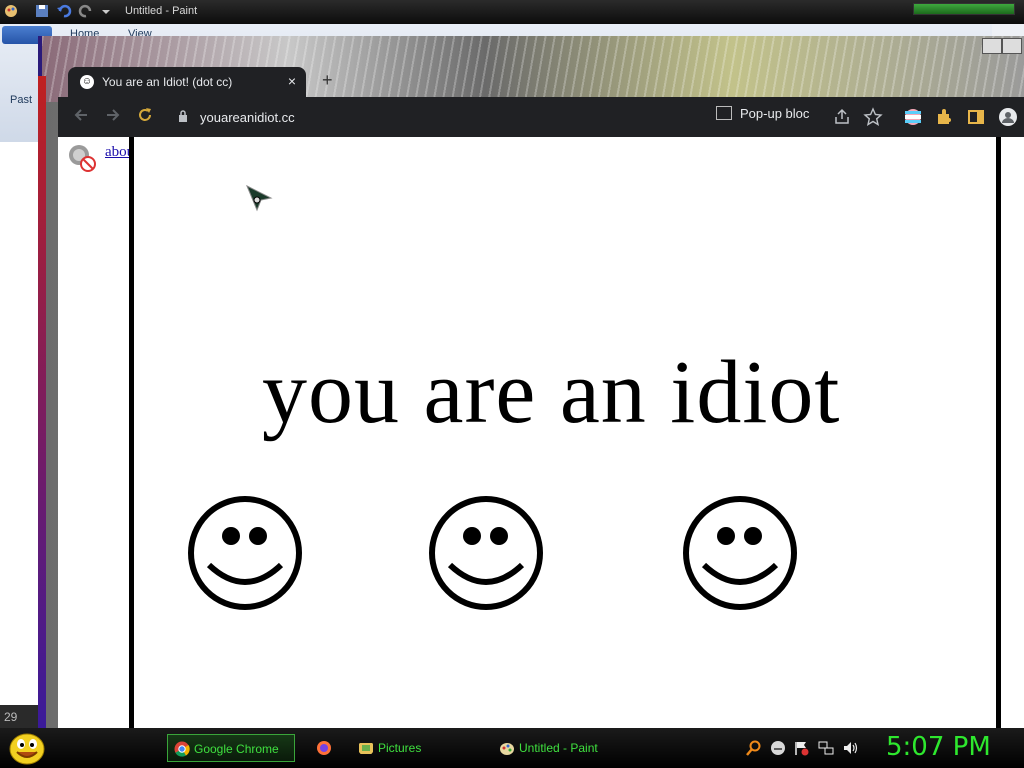  What do you see at coordinates (81, 115) in the screenshot?
I see `back-icon` at bounding box center [81, 115].